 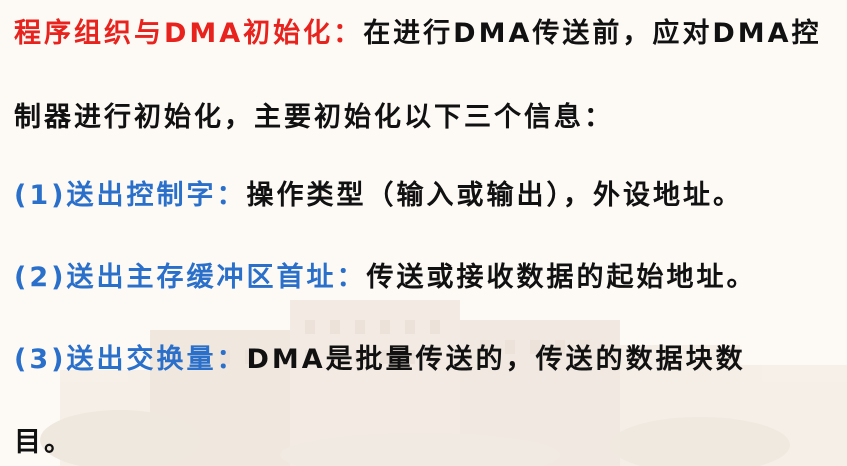 I want to click on intro-heading: 程序组织与DMA初始化：, so click(x=189, y=33).